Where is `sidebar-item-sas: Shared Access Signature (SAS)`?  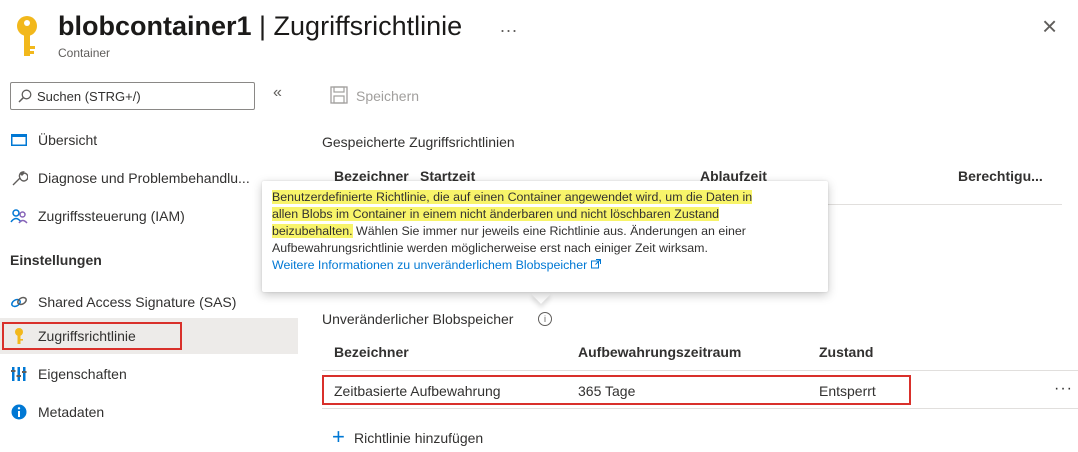
sidebar-item-sas: Shared Access Signature (SAS) is located at coordinates (149, 302).